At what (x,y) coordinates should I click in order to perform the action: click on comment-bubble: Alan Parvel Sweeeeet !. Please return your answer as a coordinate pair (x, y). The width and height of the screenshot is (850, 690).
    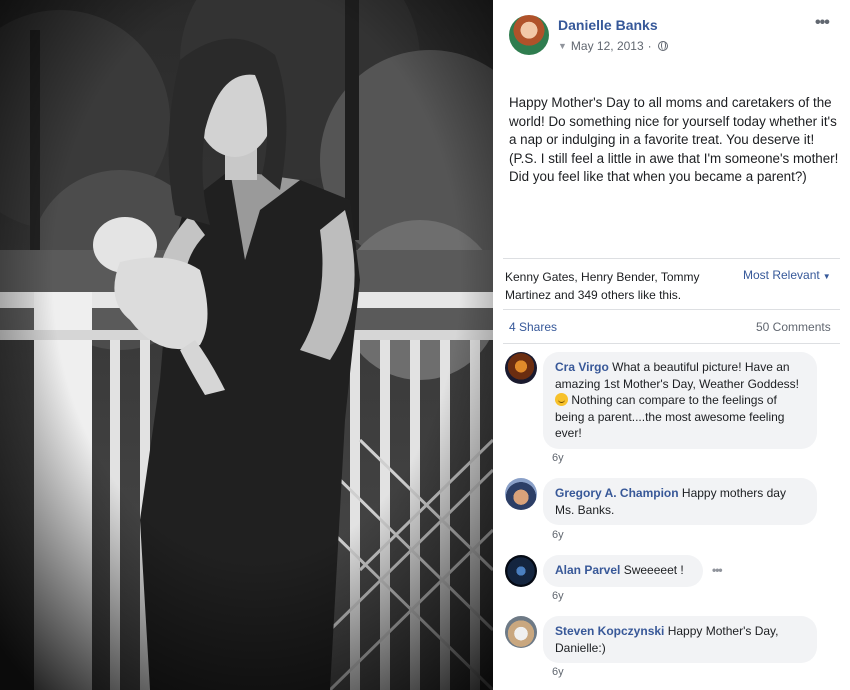
    Looking at the image, I should click on (623, 571).